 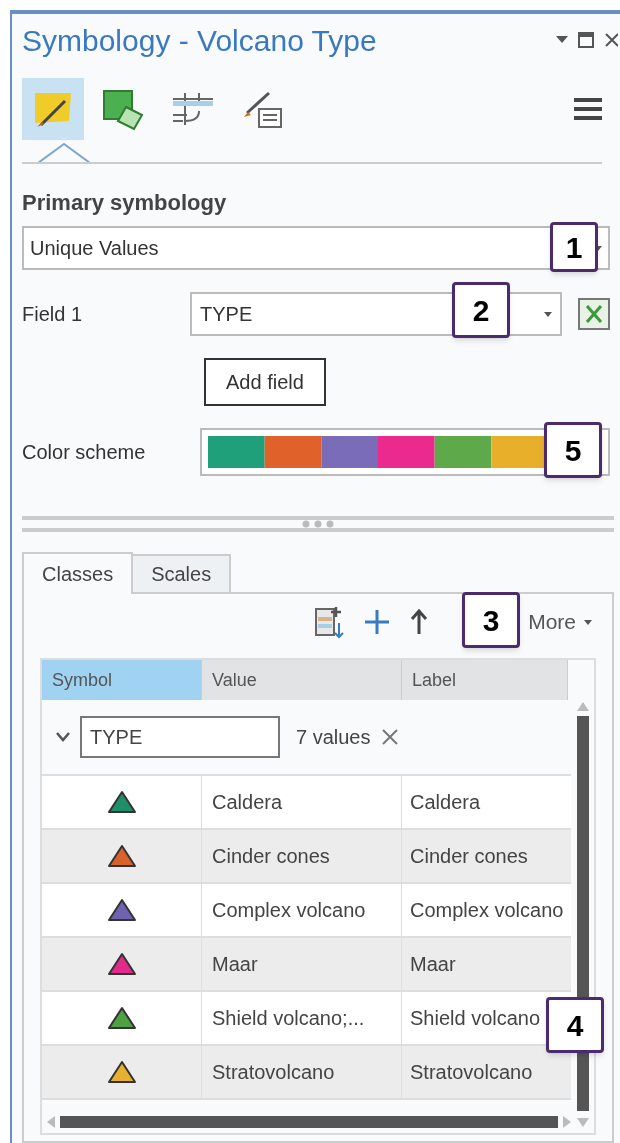 I want to click on table-cell: Maar, so click(x=302, y=964).